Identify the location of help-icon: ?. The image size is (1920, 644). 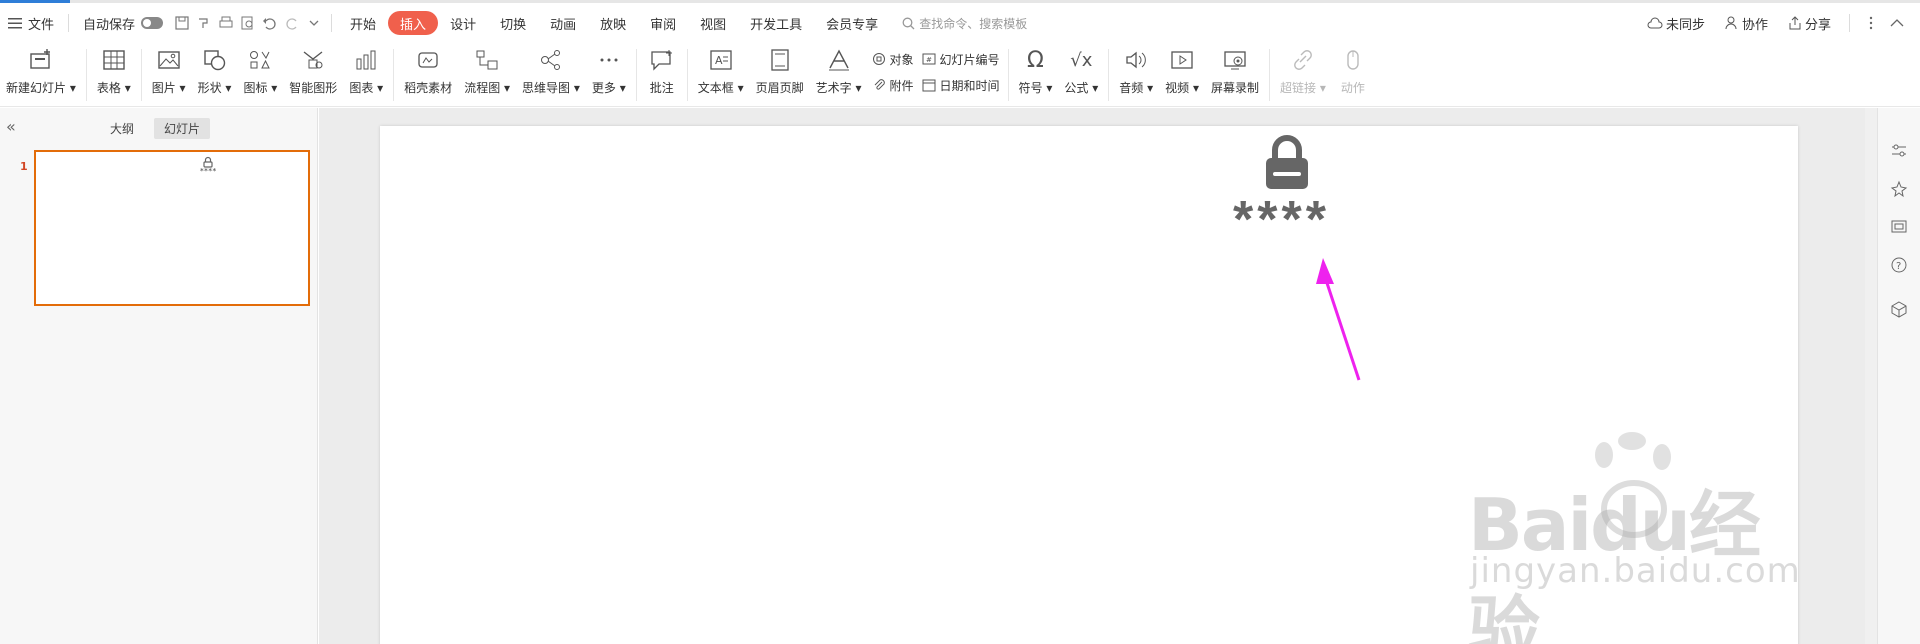
(1899, 265).